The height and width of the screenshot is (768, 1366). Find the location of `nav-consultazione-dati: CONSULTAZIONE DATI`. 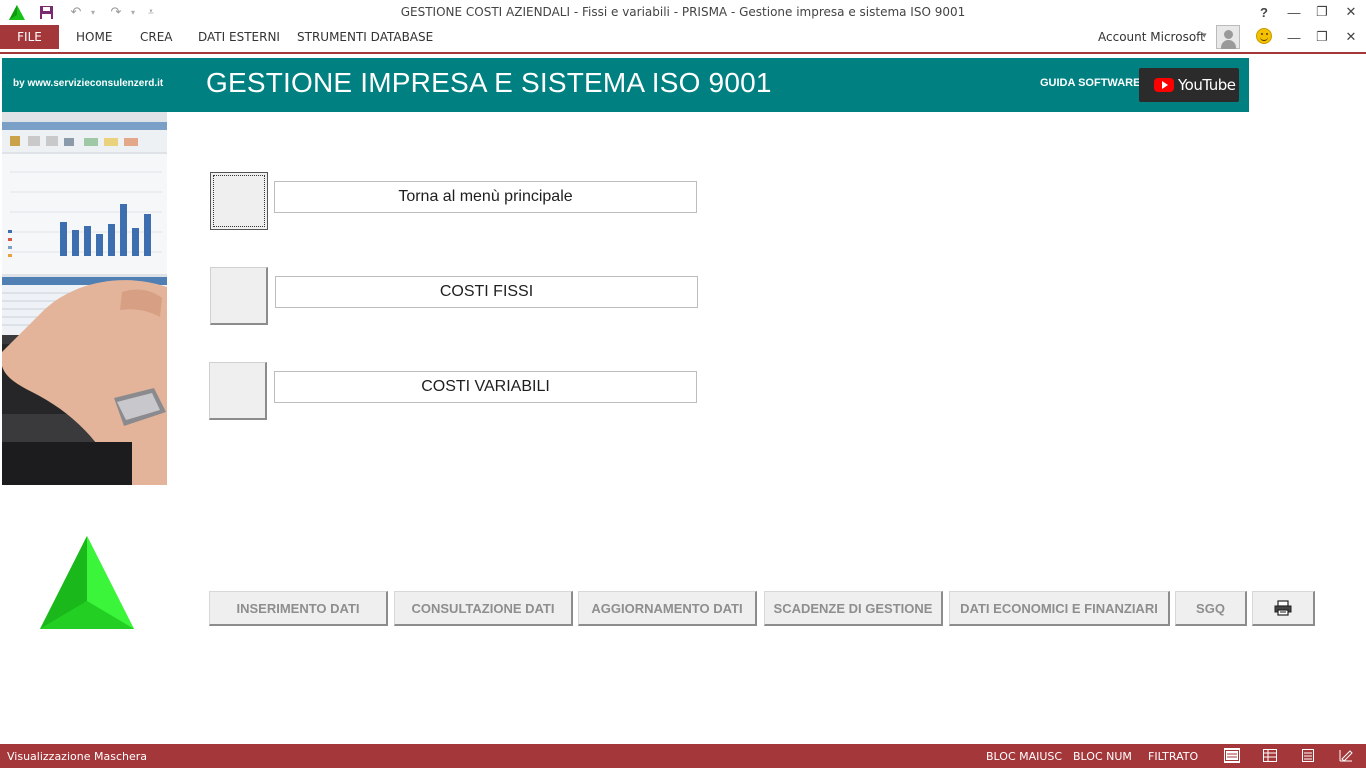

nav-consultazione-dati: CONSULTAZIONE DATI is located at coordinates (483, 608).